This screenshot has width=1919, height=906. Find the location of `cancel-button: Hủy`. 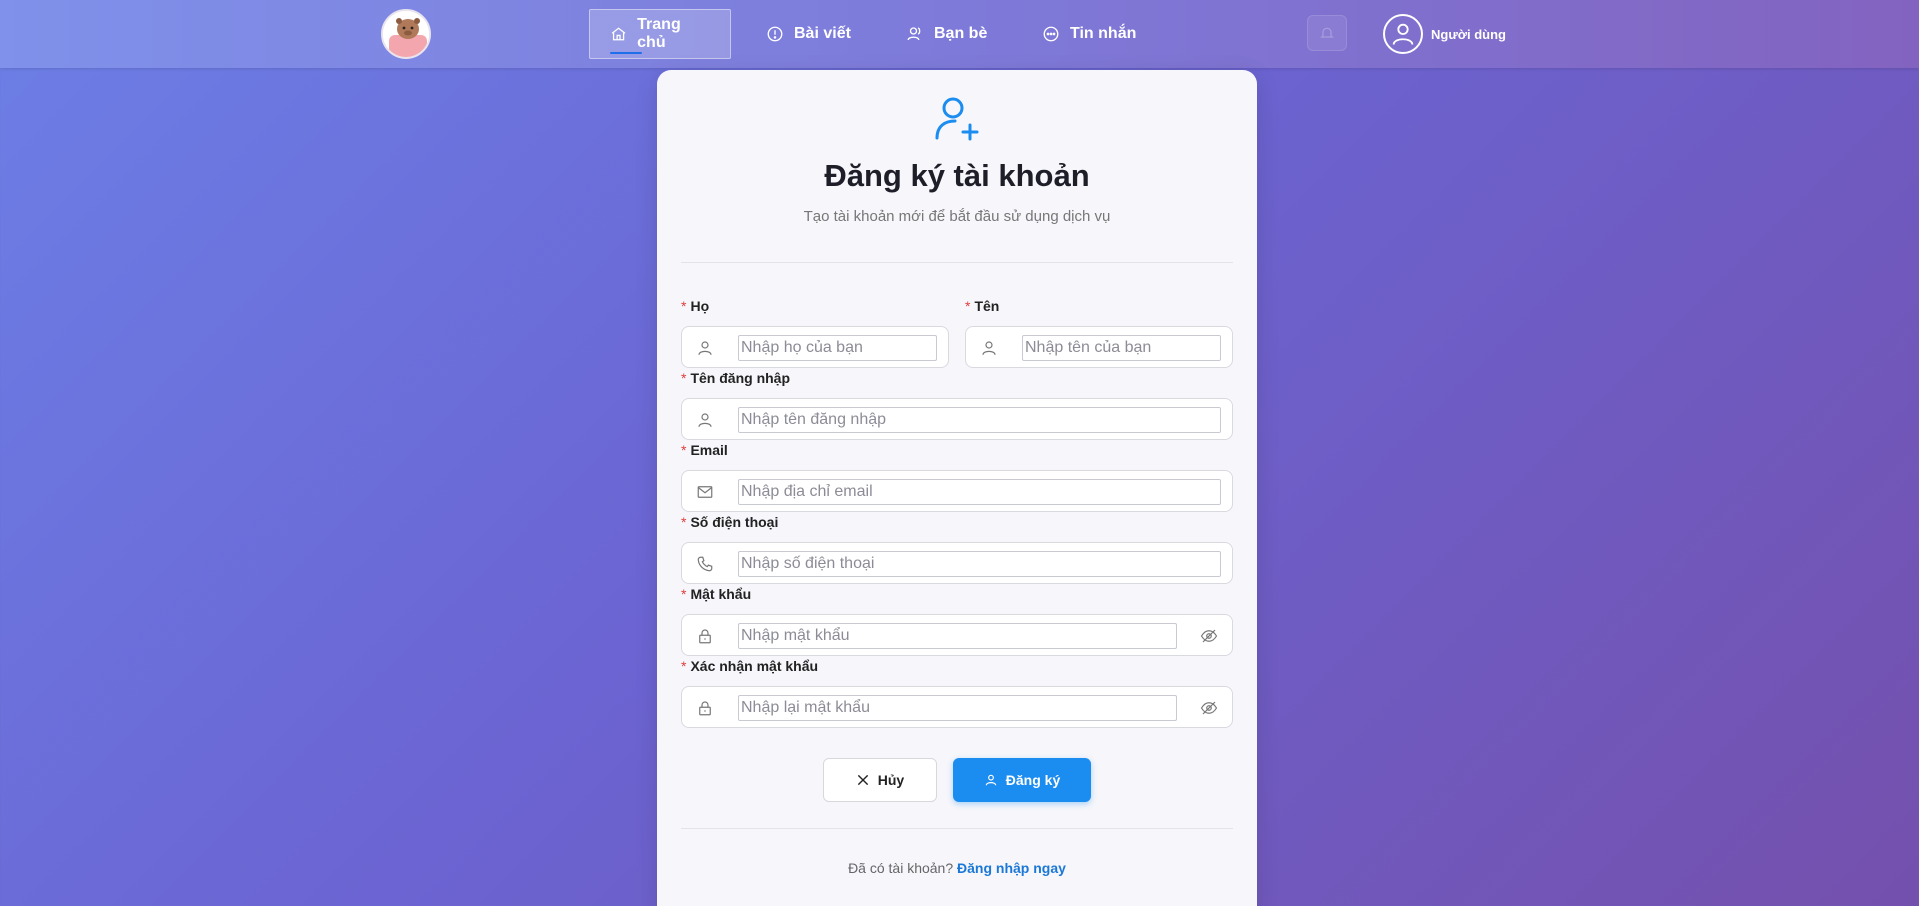

cancel-button: Hủy is located at coordinates (880, 780).